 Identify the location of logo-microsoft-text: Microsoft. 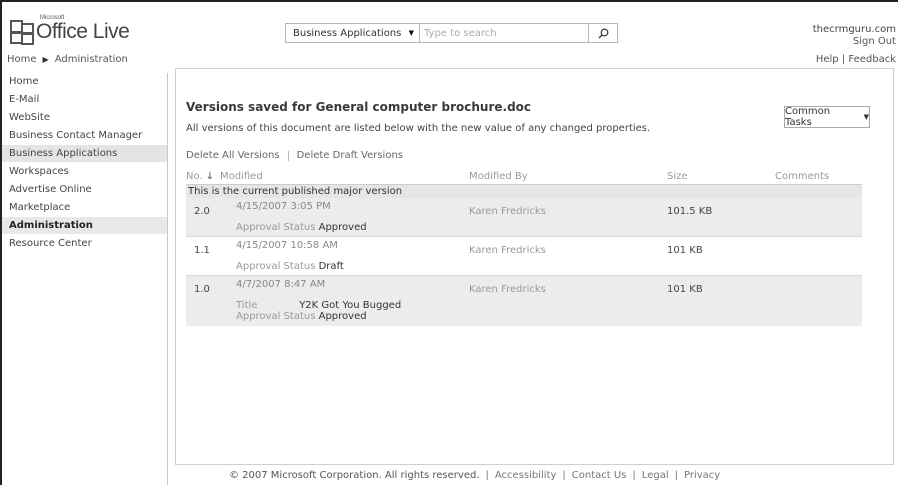
(52, 18).